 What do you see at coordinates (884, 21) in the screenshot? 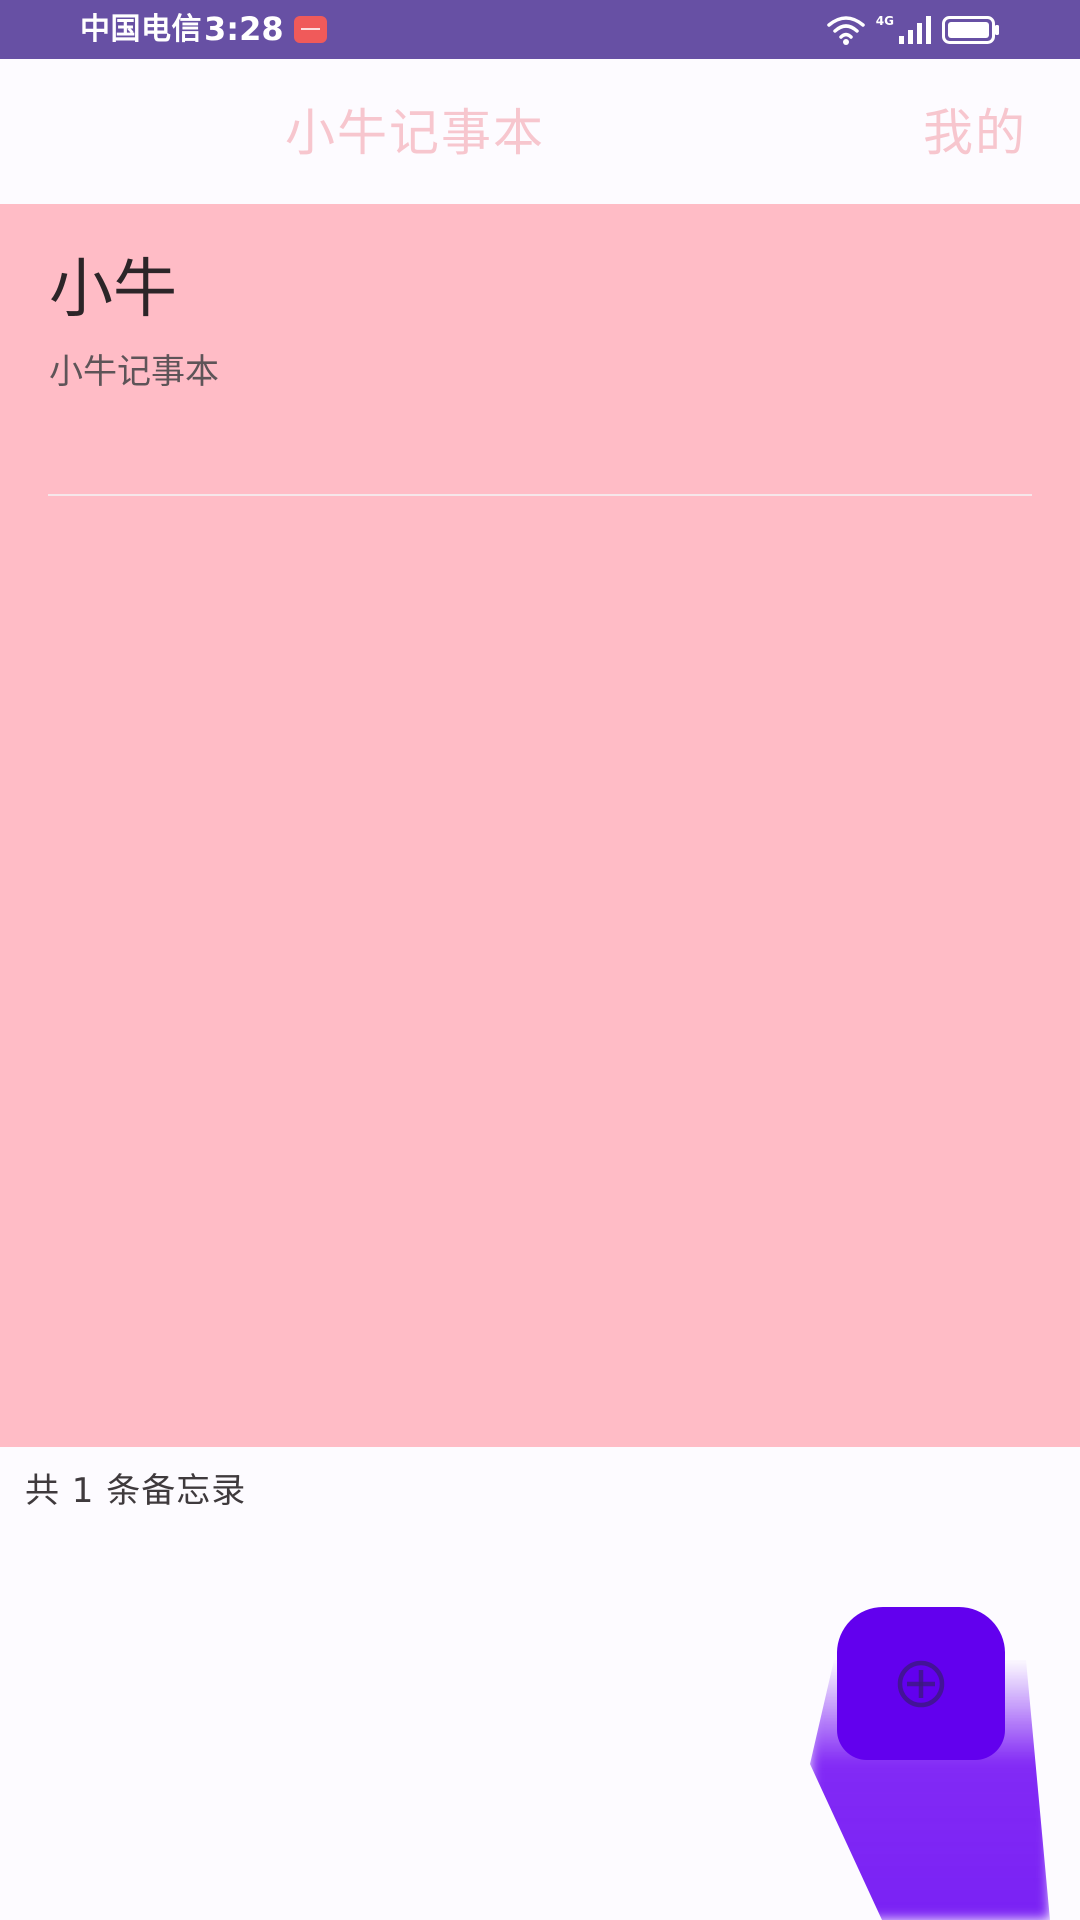
I see `network-type: 4G` at bounding box center [884, 21].